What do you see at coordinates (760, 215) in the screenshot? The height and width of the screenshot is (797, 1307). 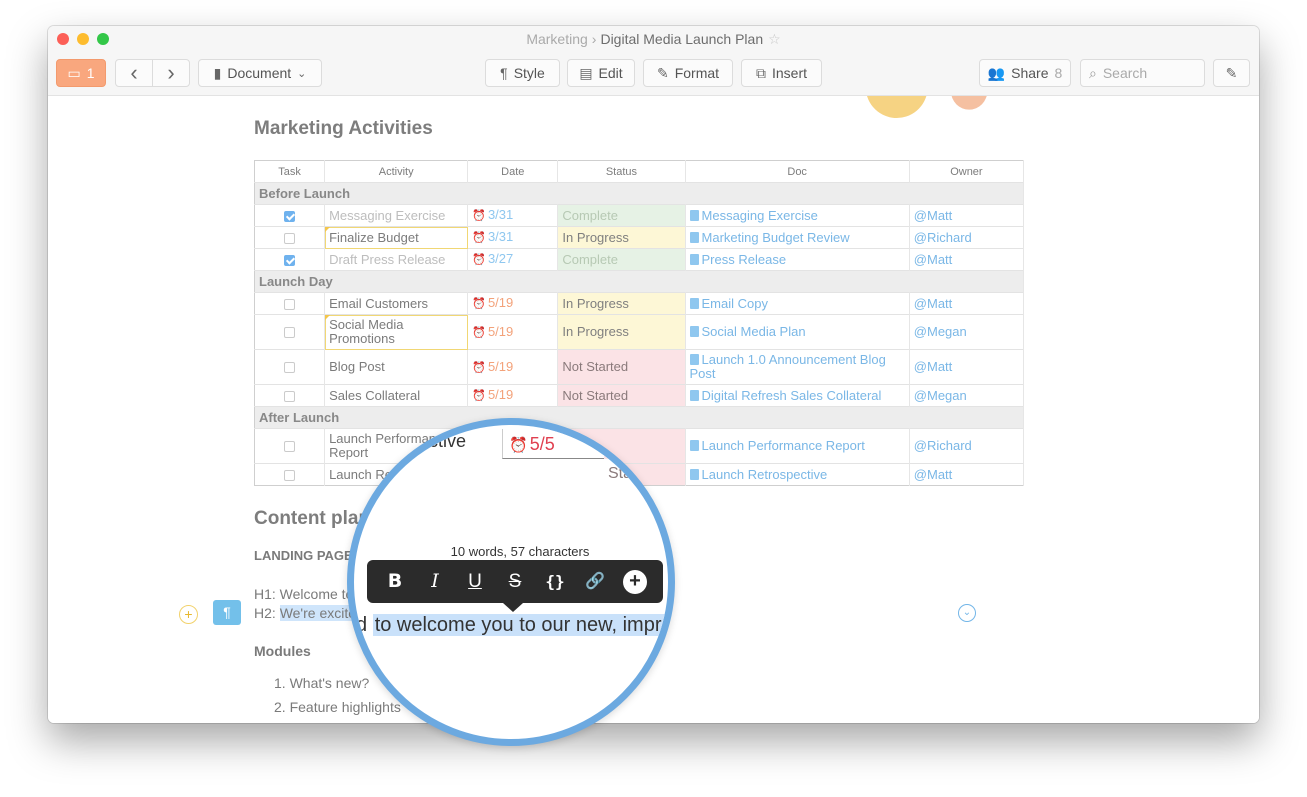 I see `doc-link: Messaging Exercise` at bounding box center [760, 215].